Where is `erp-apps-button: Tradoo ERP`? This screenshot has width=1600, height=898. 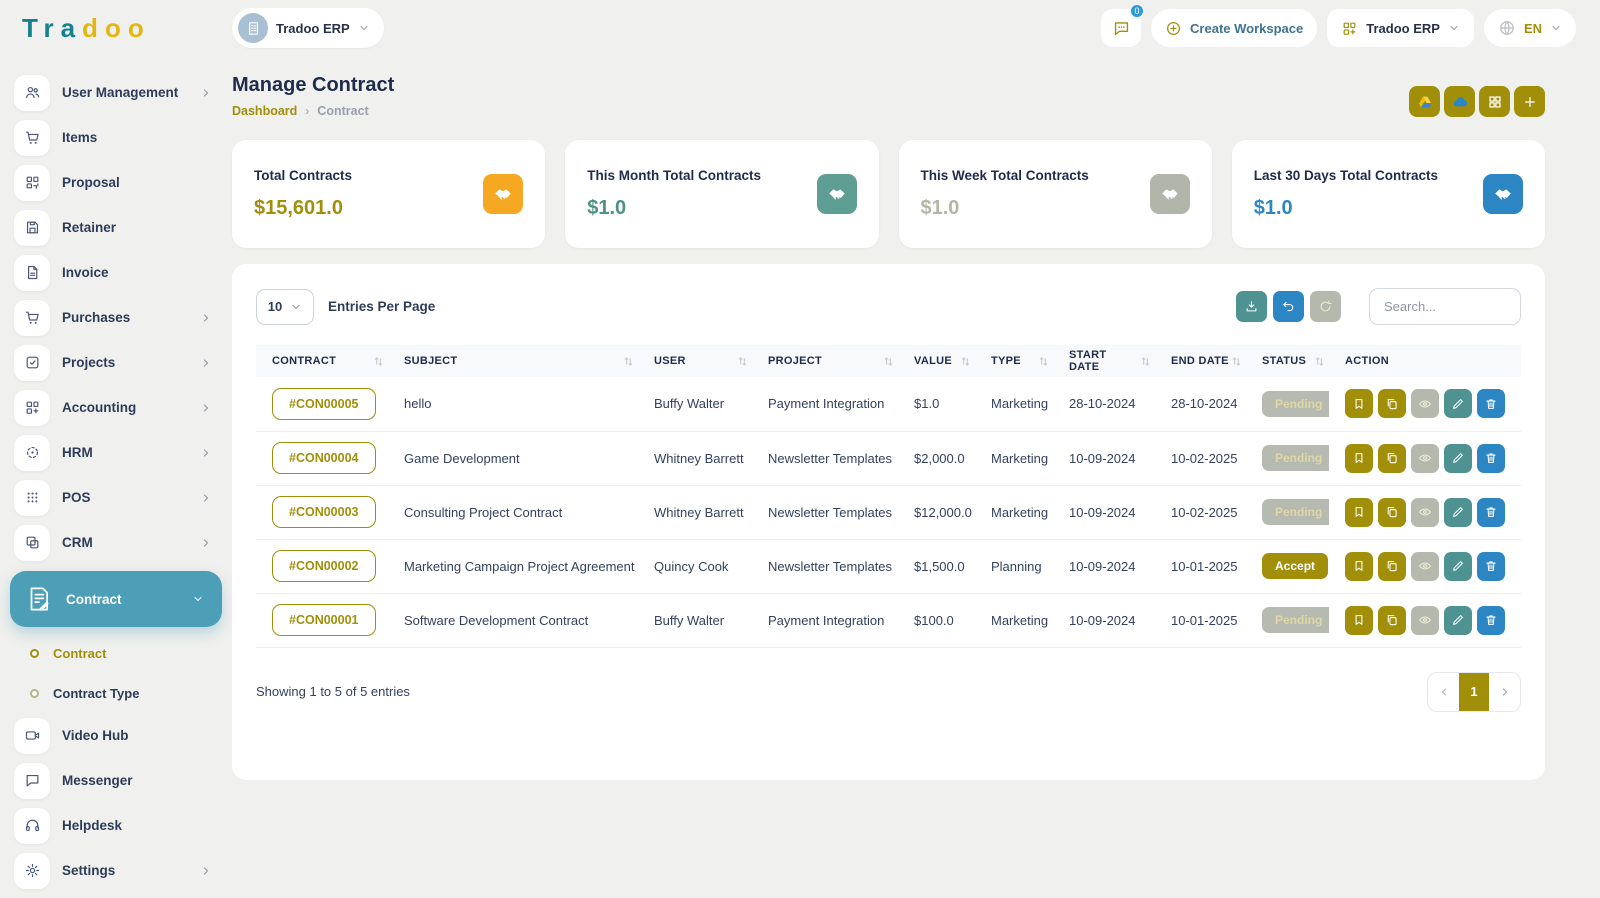 erp-apps-button: Tradoo ERP is located at coordinates (1400, 28).